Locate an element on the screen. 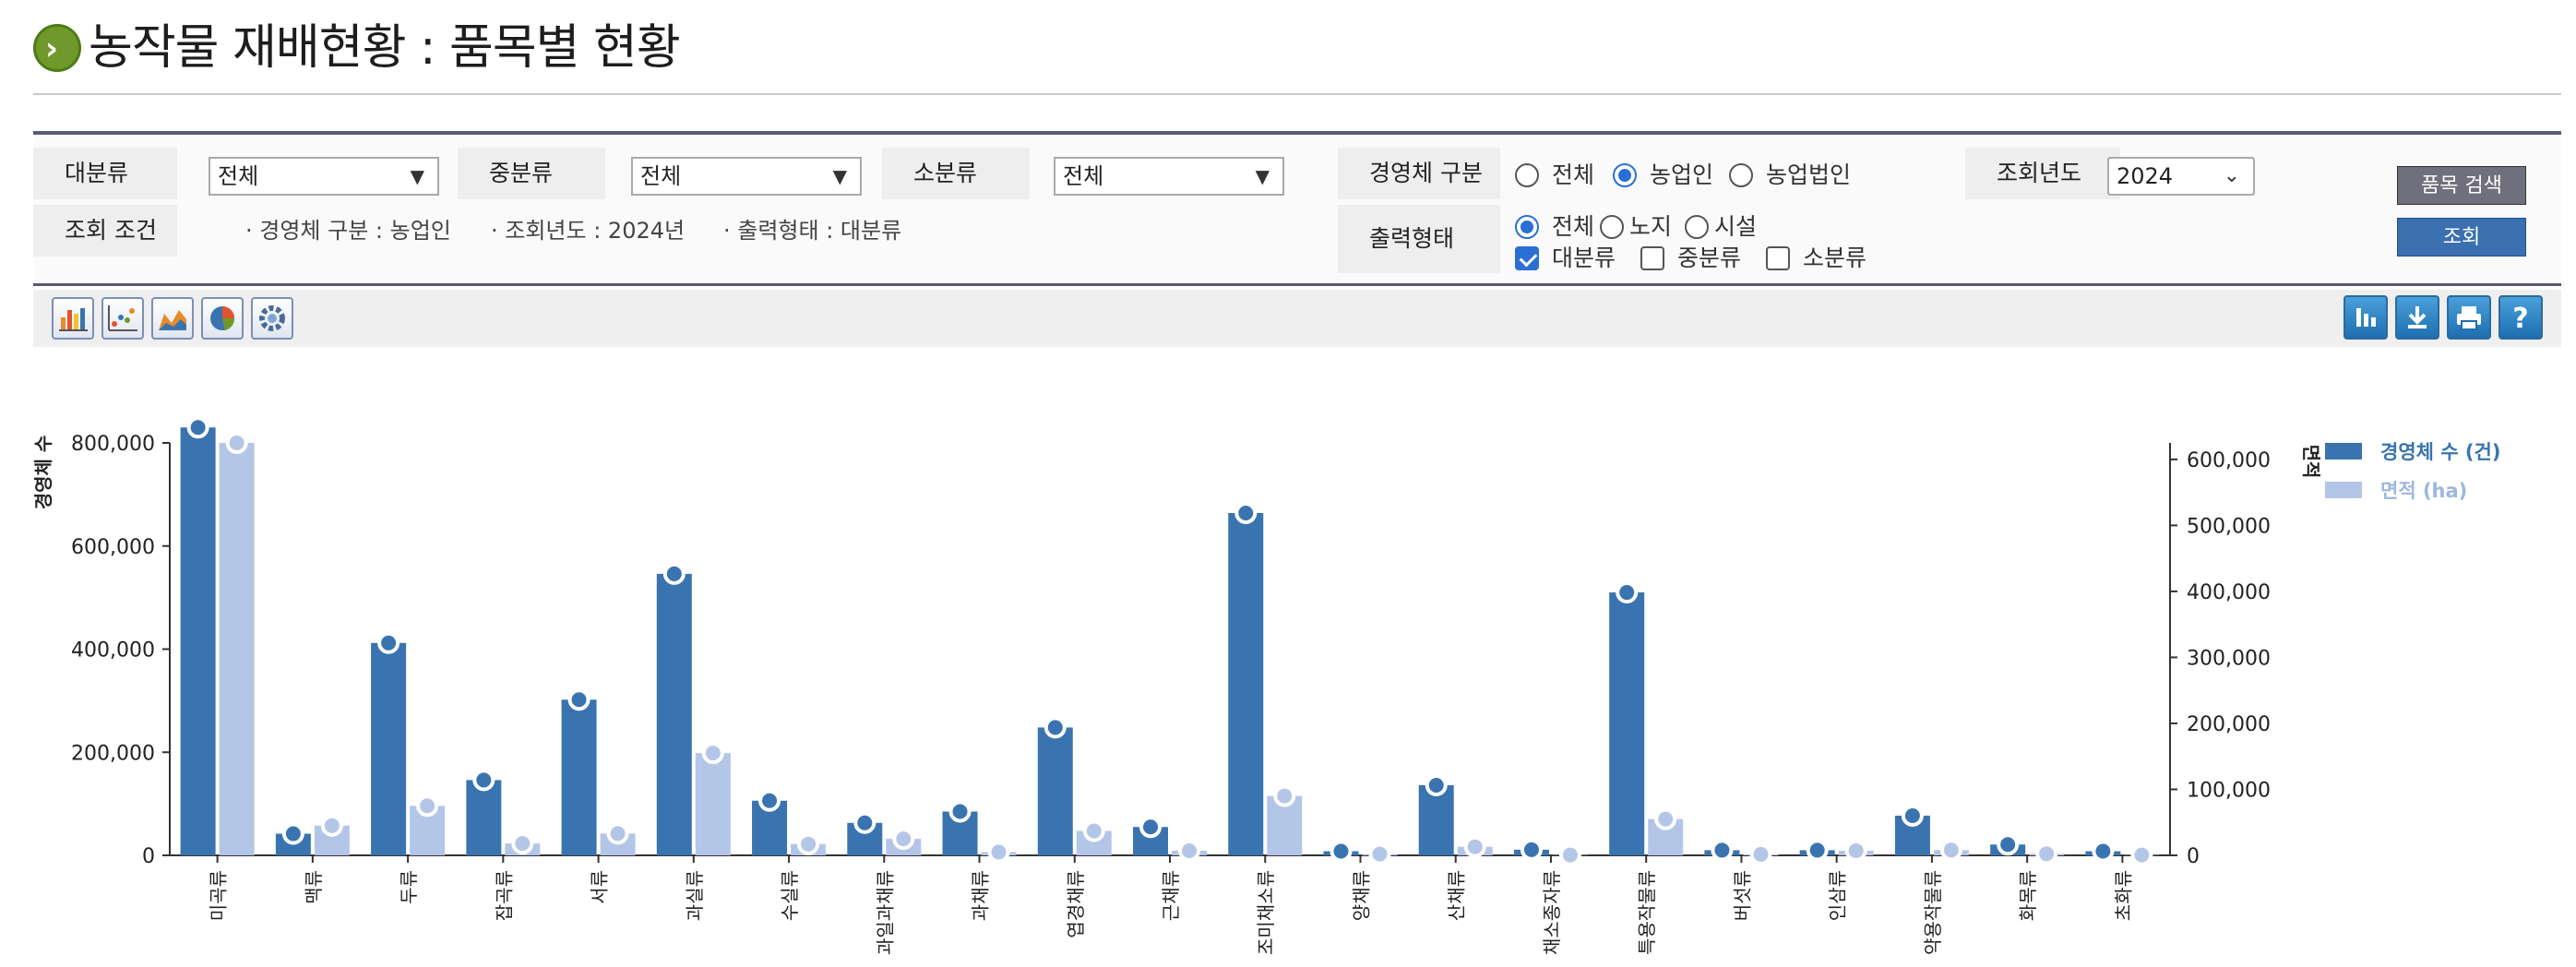 Image resolution: width=2576 pixels, height=967 pixels. output-check-minor: 소분류 is located at coordinates (1816, 258).